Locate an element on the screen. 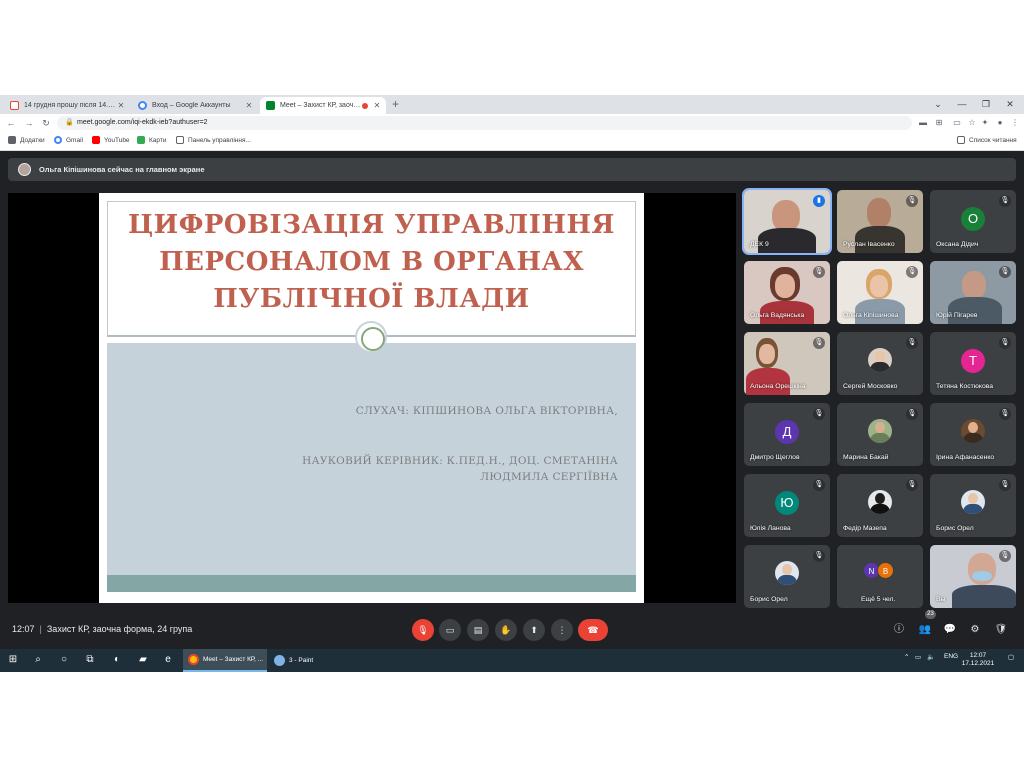 This screenshot has width=1024, height=768. minimize-icon: — is located at coordinates (962, 104).